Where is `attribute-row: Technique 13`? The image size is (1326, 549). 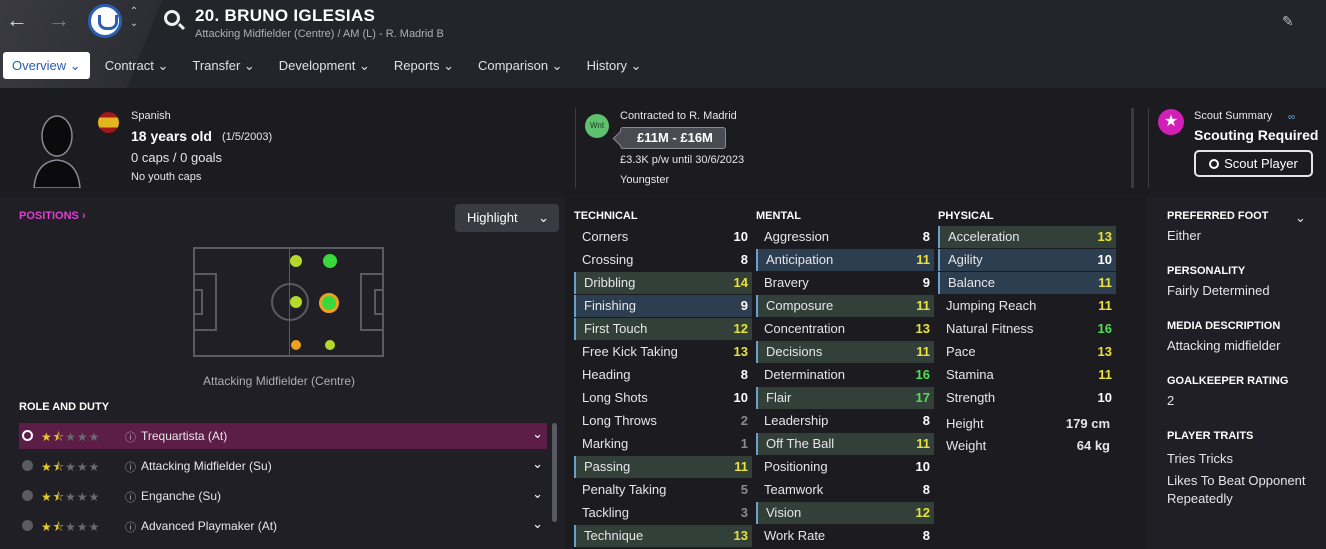
attribute-row: Technique 13 is located at coordinates (663, 536).